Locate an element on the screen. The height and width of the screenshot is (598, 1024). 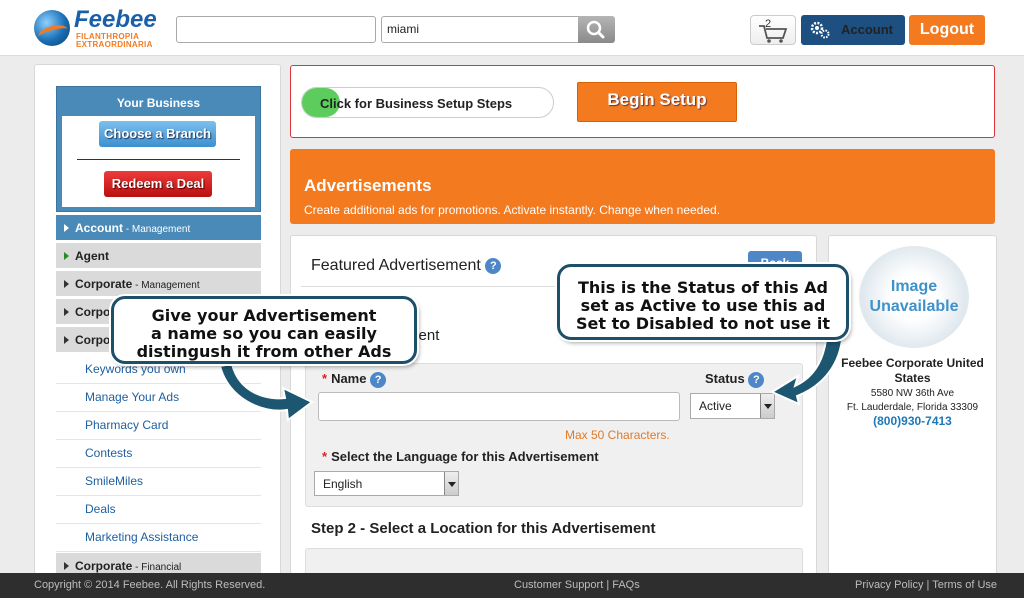
status-select: Active is located at coordinates (732, 406).